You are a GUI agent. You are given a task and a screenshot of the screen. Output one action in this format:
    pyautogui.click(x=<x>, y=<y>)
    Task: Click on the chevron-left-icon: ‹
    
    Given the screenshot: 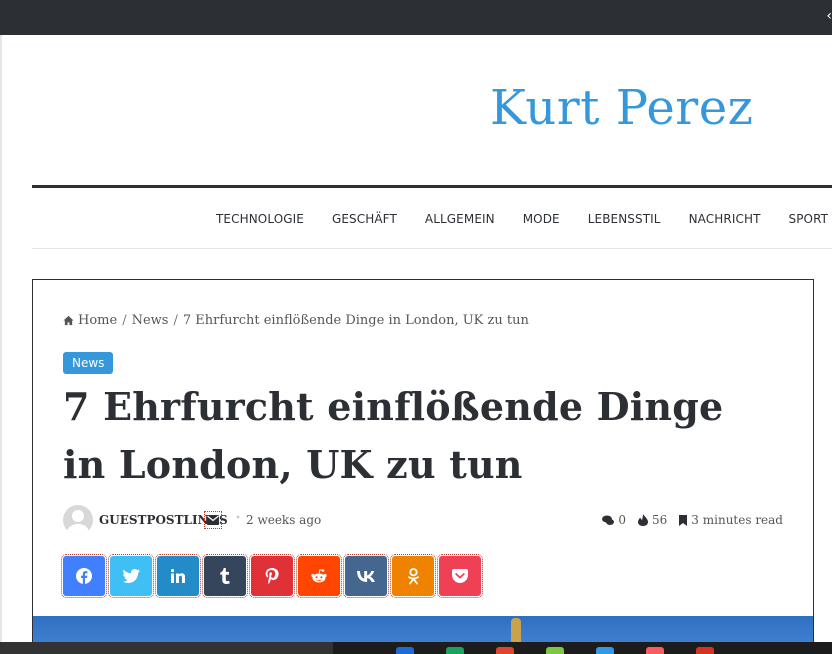 What is the action you would take?
    pyautogui.click(x=829, y=16)
    